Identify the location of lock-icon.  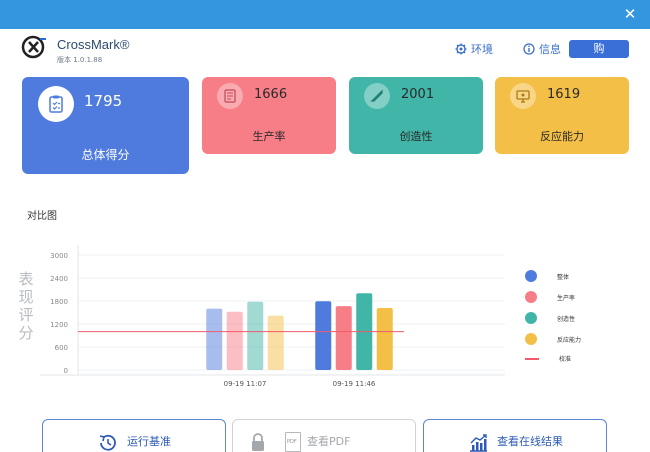
(258, 442).